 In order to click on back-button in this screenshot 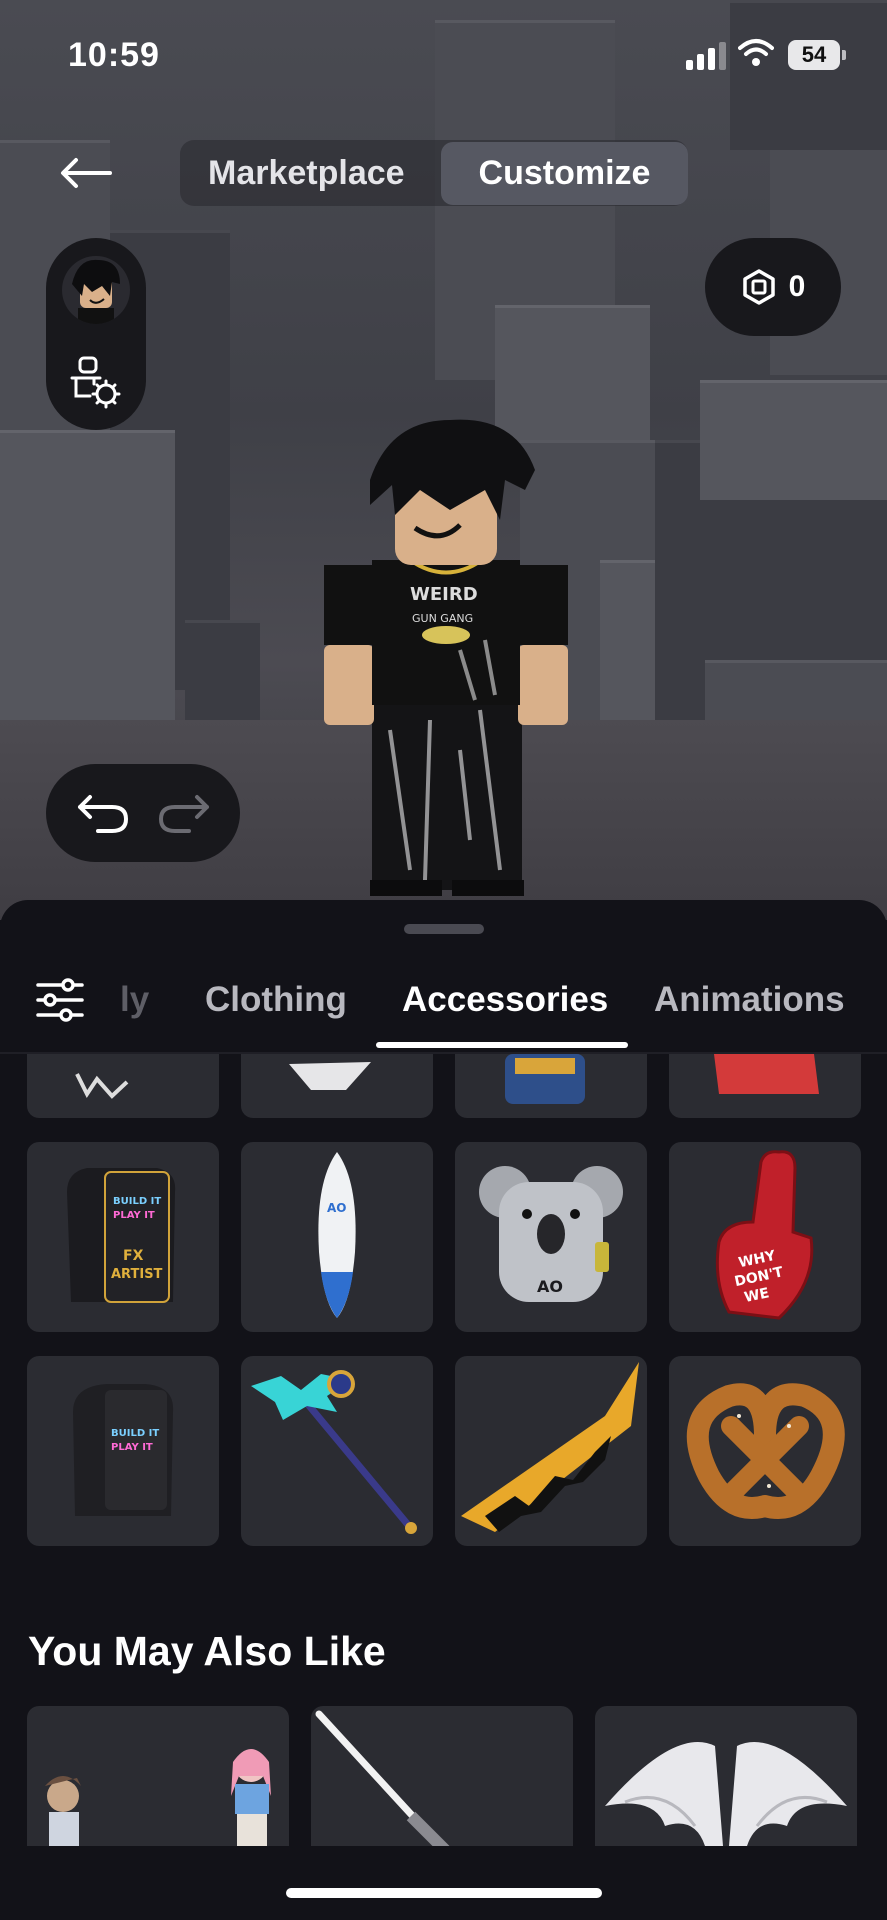, I will do `click(95, 173)`.